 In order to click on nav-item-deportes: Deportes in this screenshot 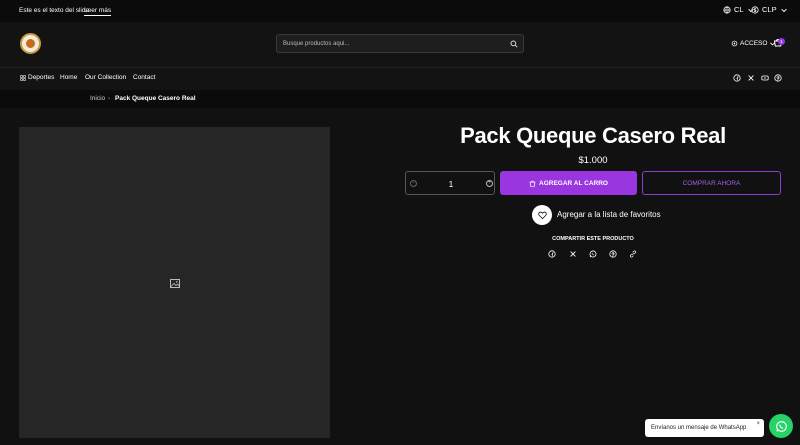, I will do `click(37, 77)`.